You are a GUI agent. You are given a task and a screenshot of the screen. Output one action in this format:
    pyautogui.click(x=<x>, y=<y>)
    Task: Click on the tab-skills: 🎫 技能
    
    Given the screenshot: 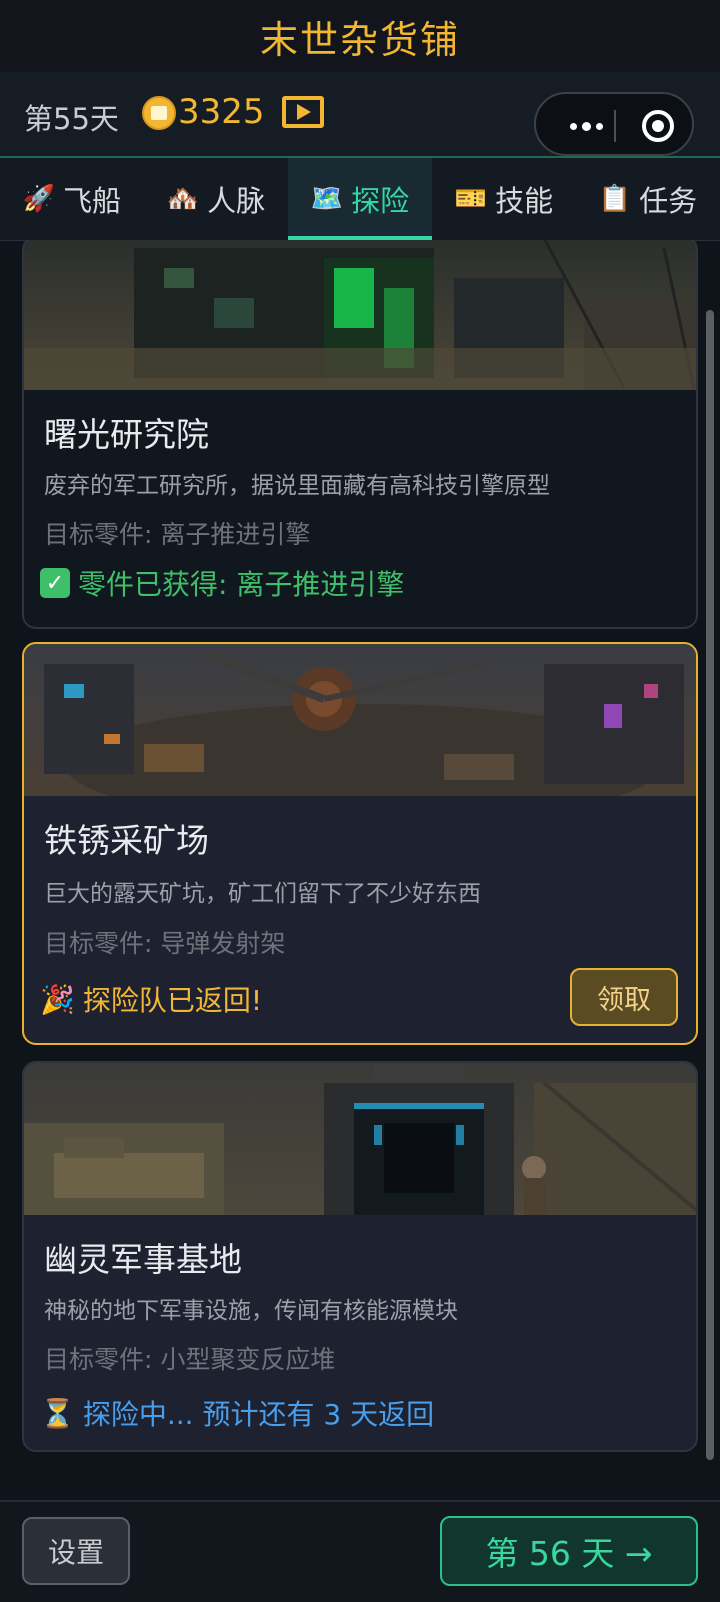 What is the action you would take?
    pyautogui.click(x=504, y=199)
    